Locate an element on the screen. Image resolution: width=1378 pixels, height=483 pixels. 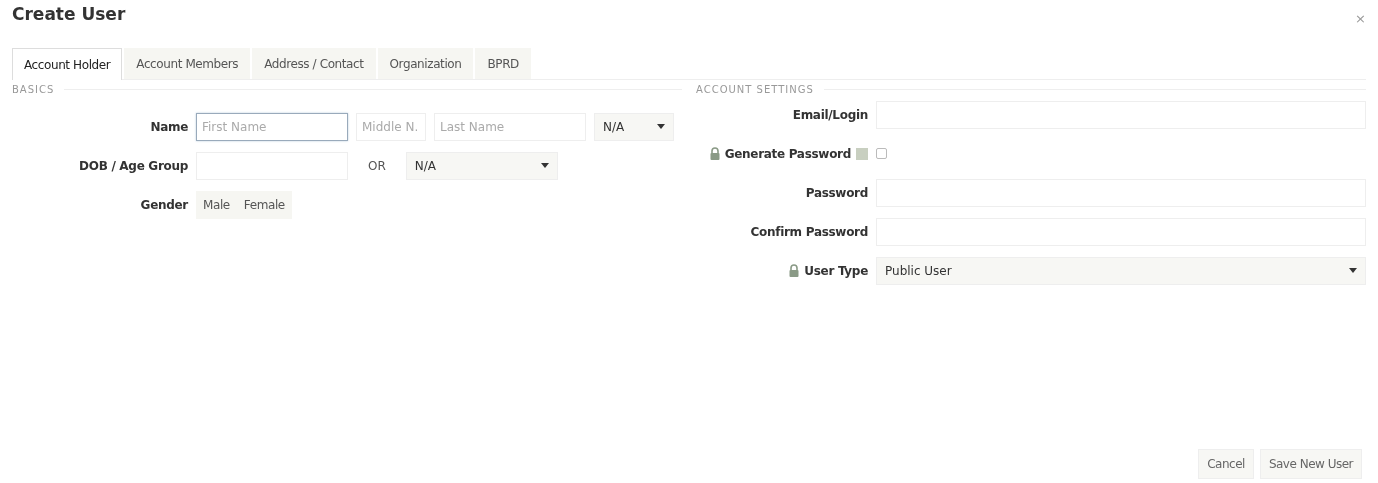
dialog-button: Cancel is located at coordinates (1226, 464).